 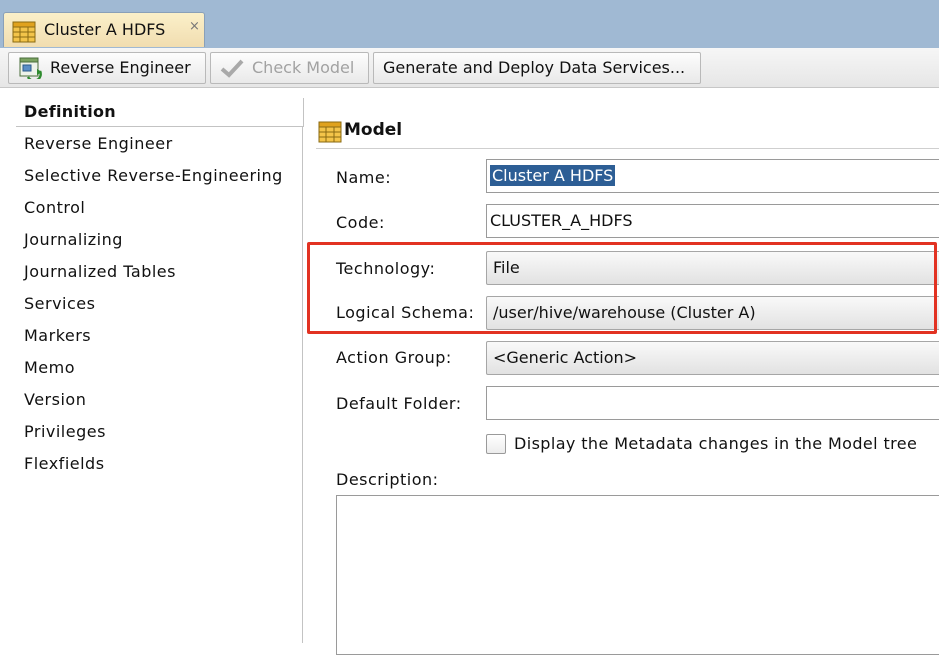 What do you see at coordinates (232, 73) in the screenshot?
I see `checkmark-icon` at bounding box center [232, 73].